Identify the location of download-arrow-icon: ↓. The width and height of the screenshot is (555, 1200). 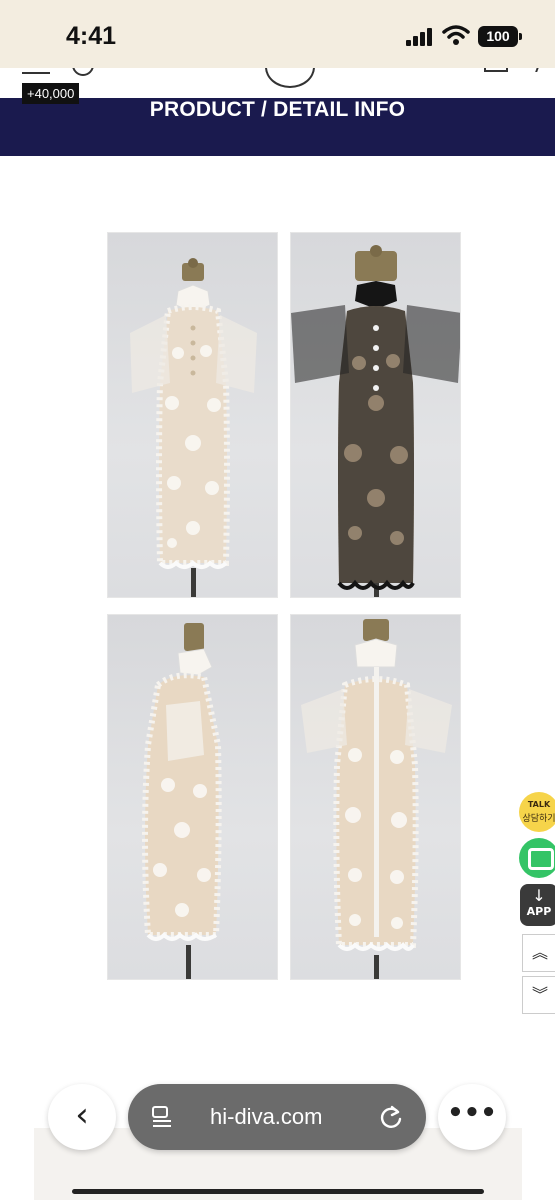
(539, 895).